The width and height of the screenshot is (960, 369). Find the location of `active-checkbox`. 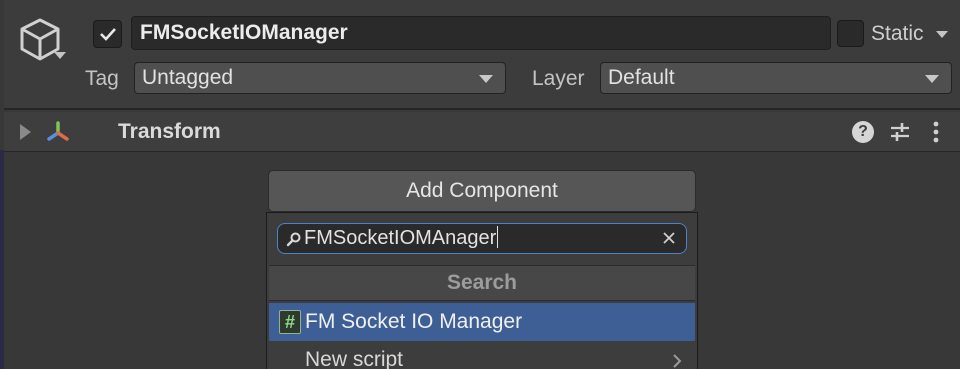

active-checkbox is located at coordinates (107, 34).